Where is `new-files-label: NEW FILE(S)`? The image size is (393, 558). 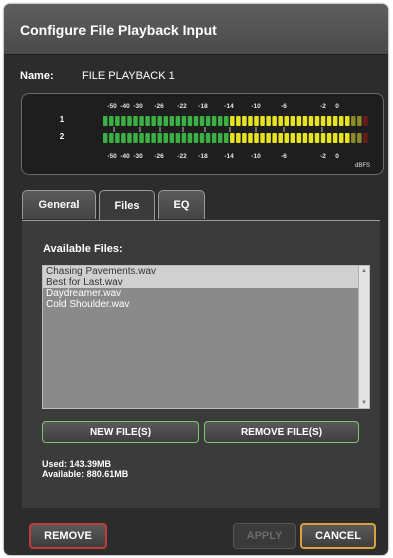 new-files-label: NEW FILE(S) is located at coordinates (120, 432).